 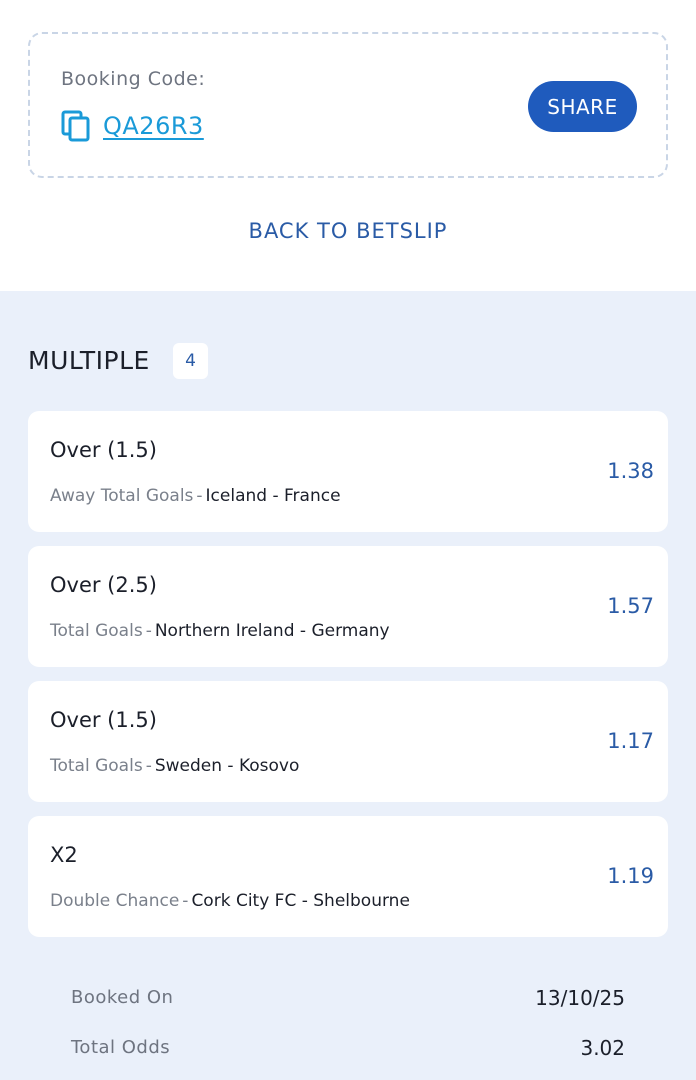 I want to click on selection-count-badge: 4, so click(x=190, y=361).